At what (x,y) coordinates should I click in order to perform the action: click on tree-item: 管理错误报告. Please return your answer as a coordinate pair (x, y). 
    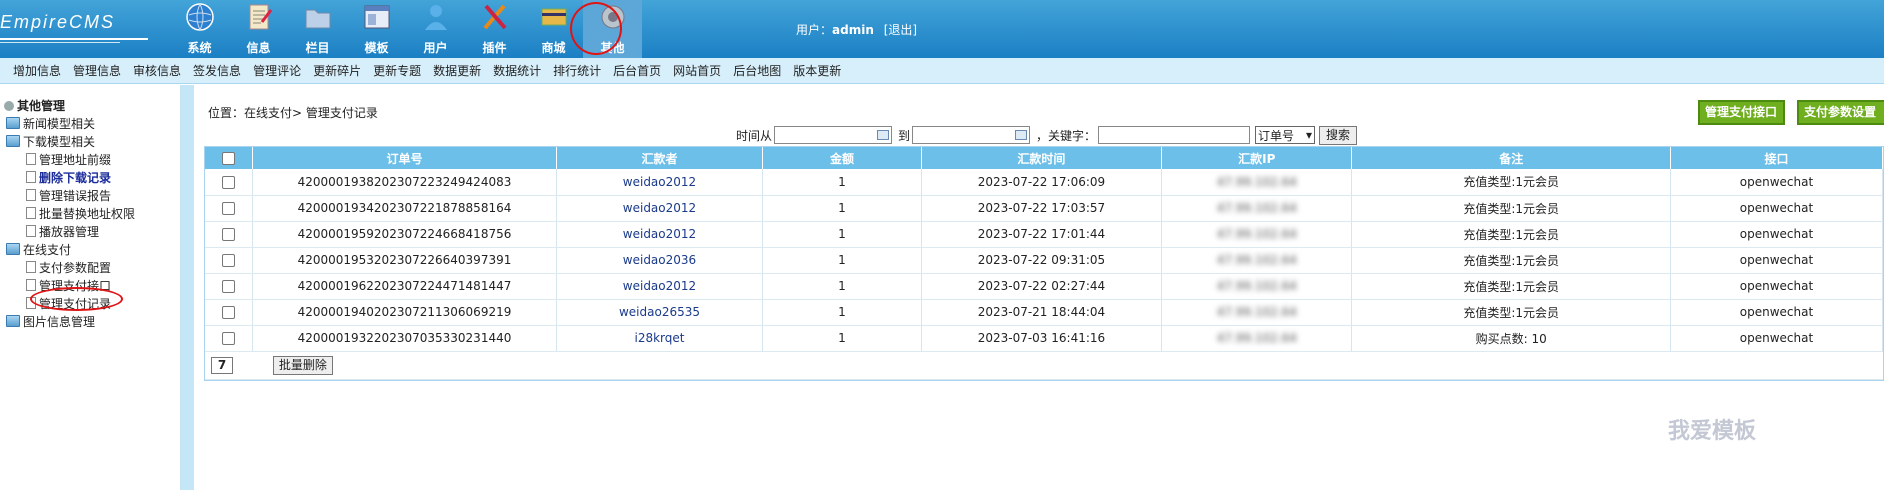
    Looking at the image, I should click on (69, 196).